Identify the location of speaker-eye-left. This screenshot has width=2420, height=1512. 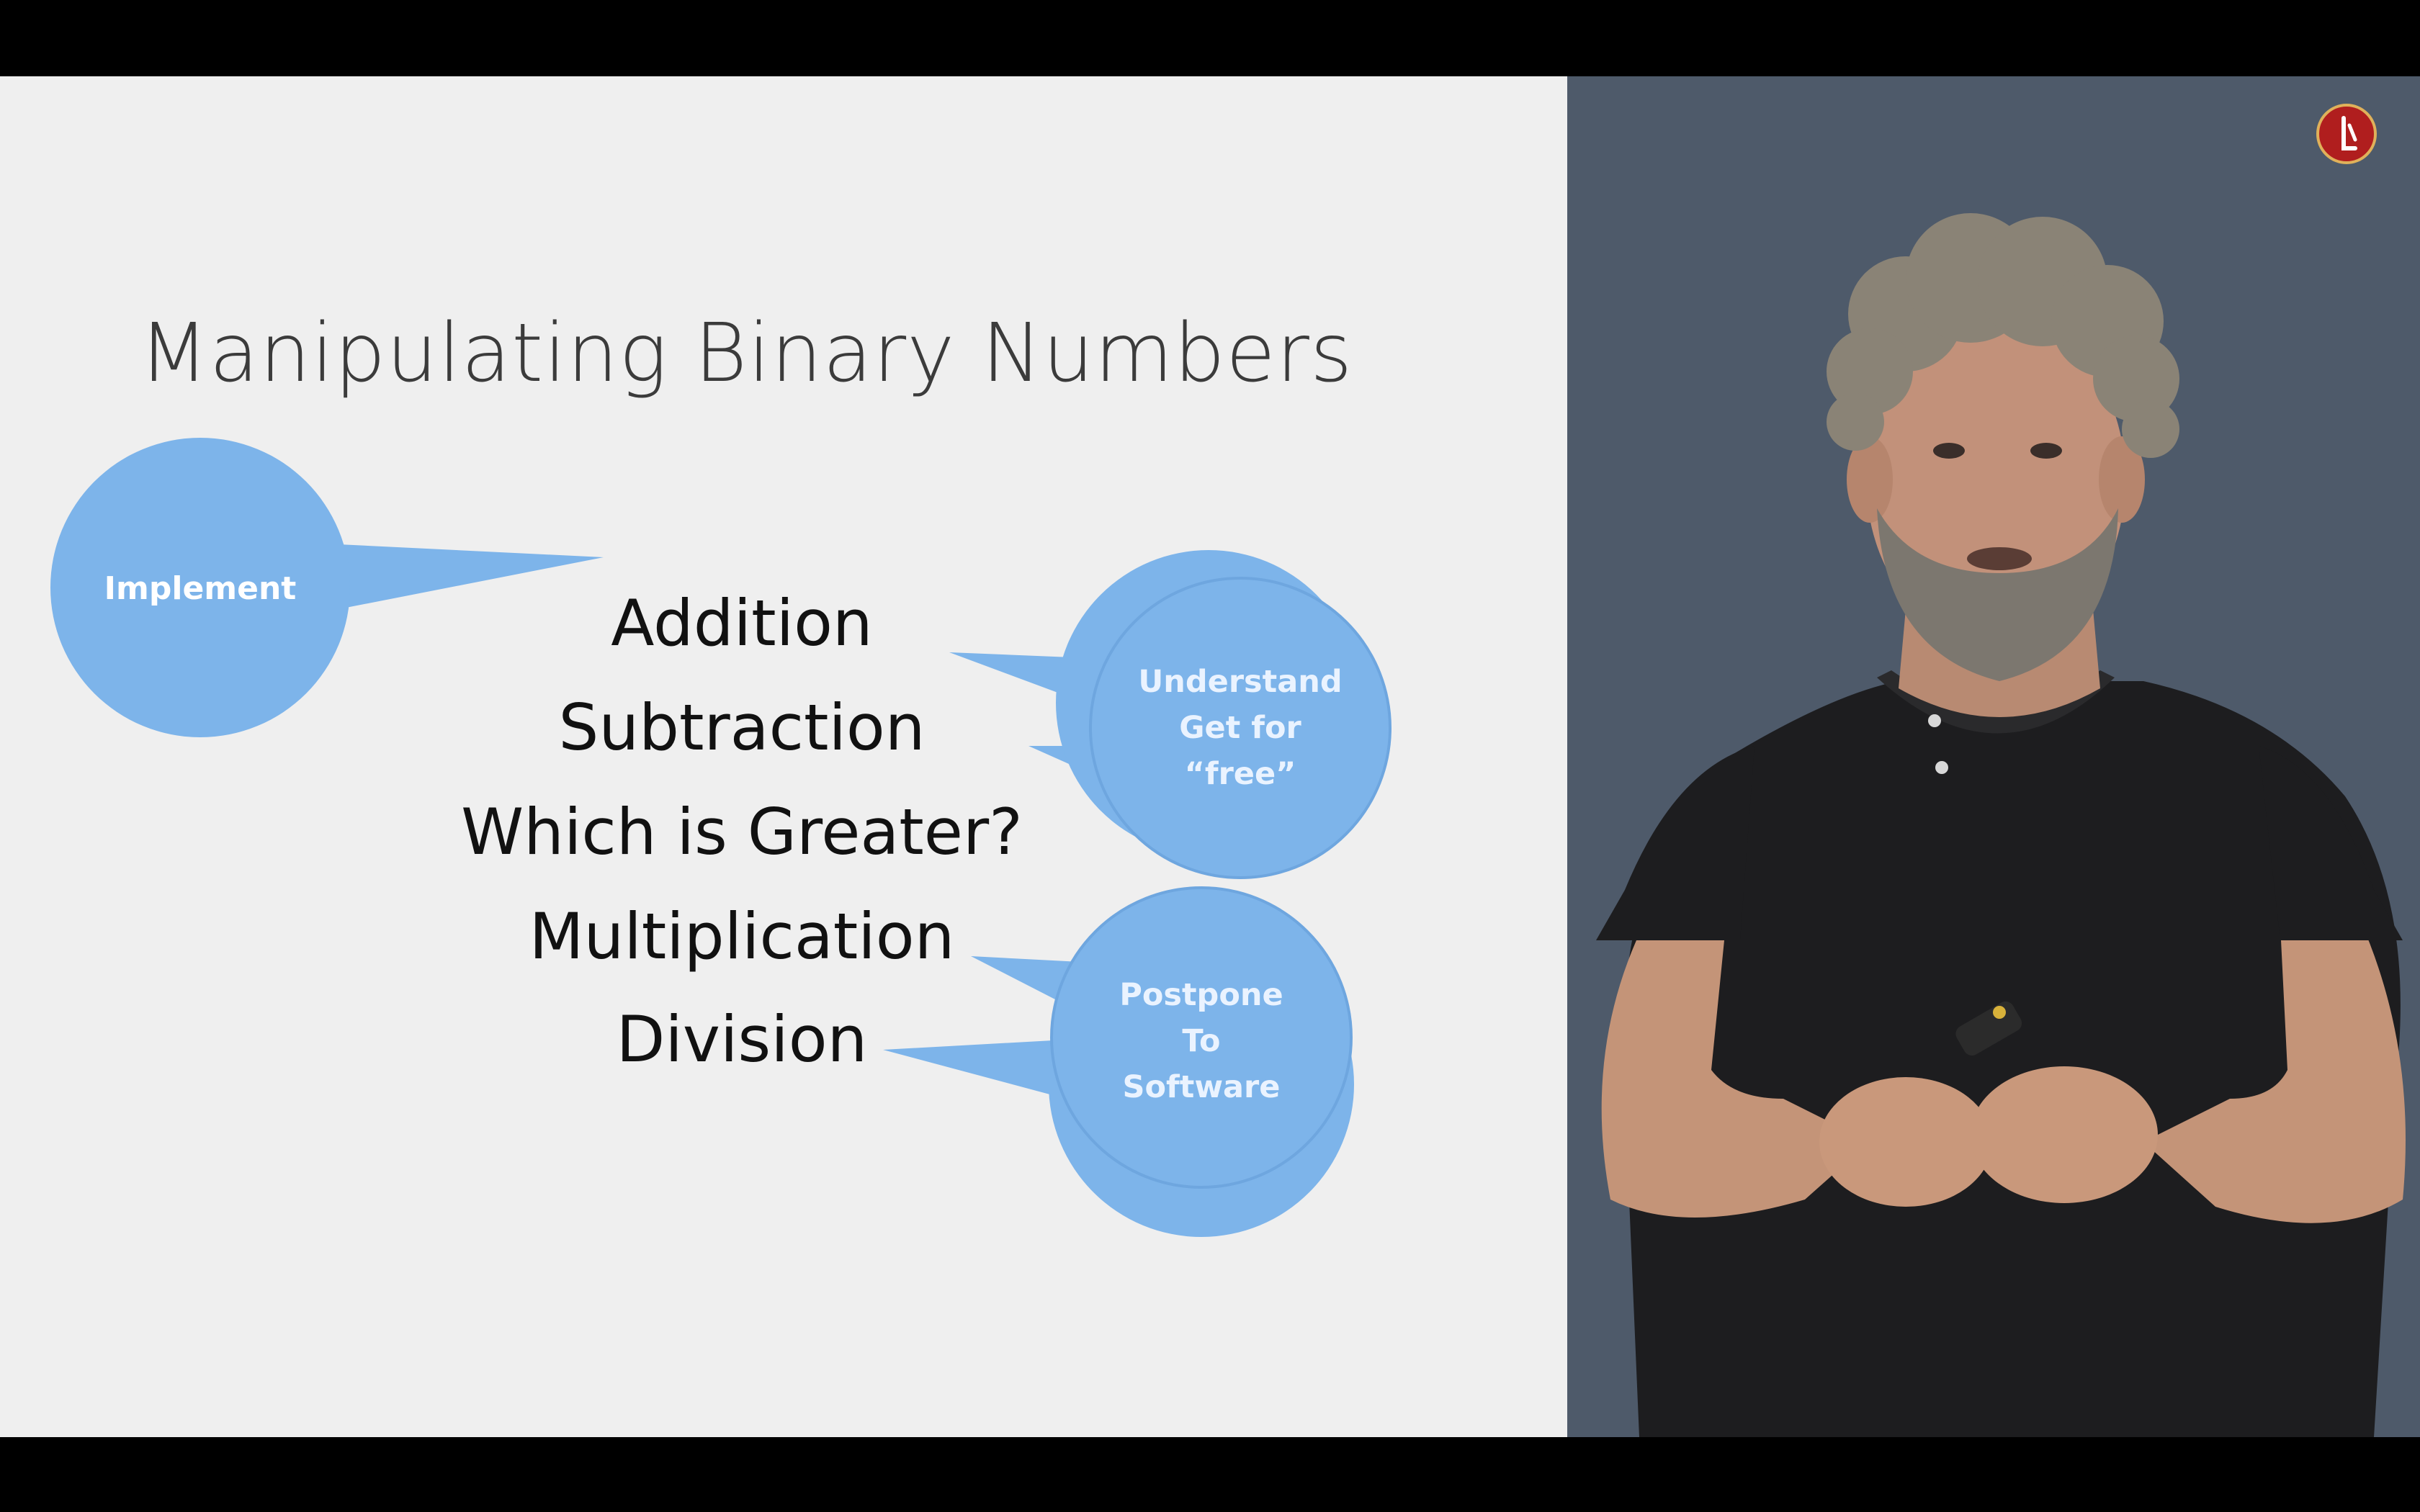
(1949, 451).